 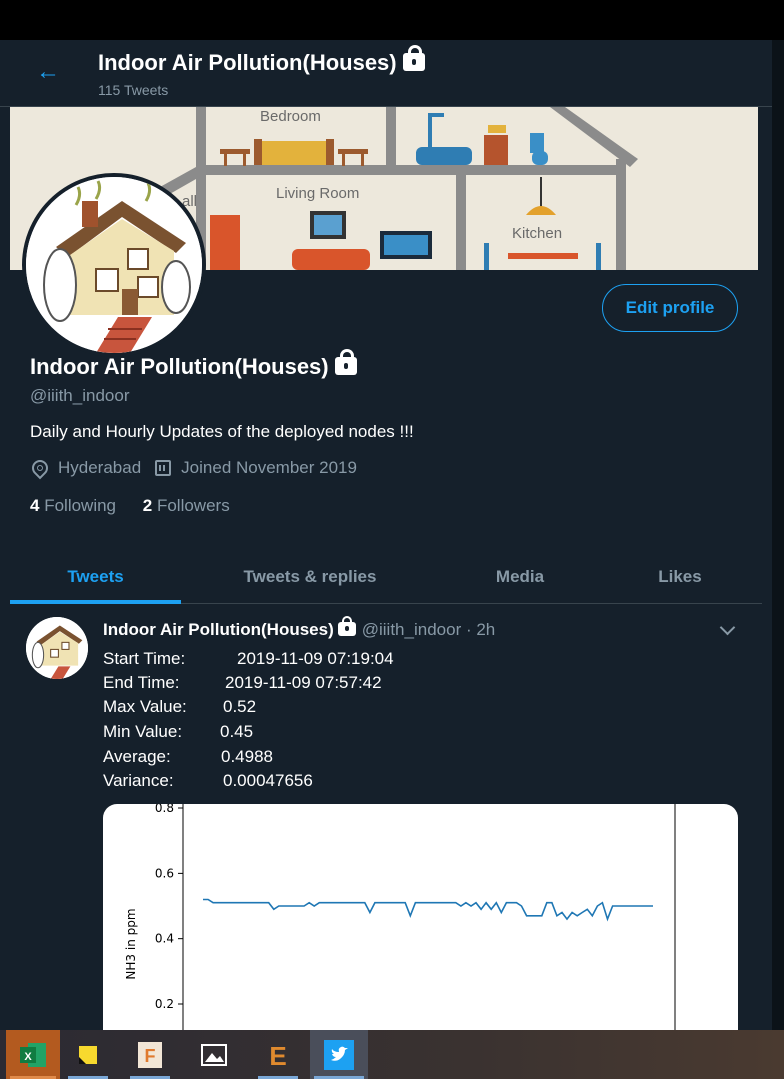 I want to click on y-tick-label: 0.8, so click(x=164, y=809).